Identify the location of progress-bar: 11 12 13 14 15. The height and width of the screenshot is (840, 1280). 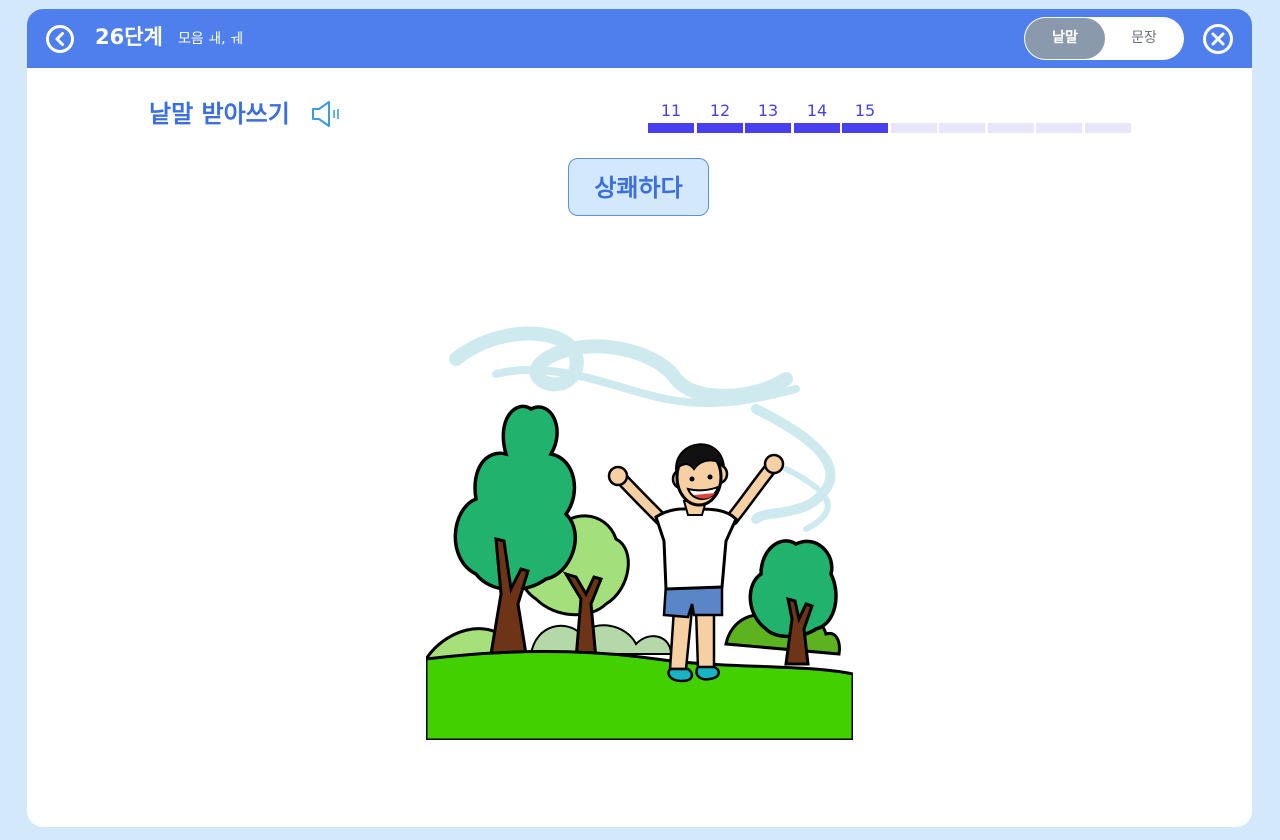
(890, 117).